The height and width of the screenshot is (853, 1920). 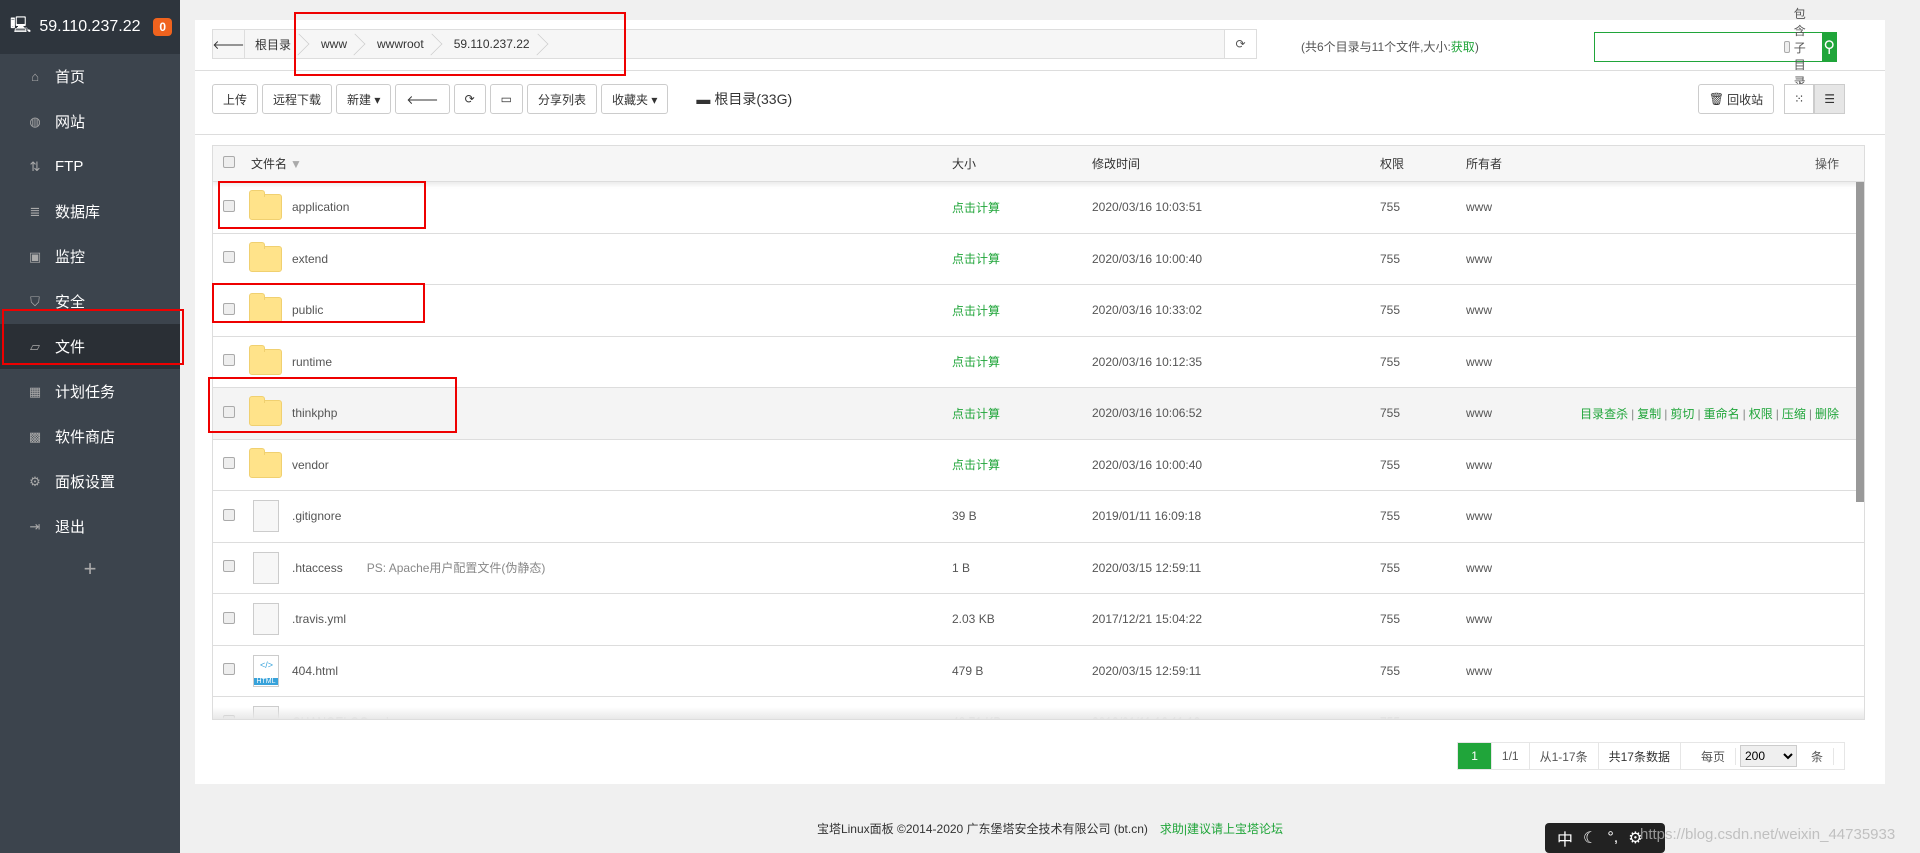 What do you see at coordinates (1860, 342) in the screenshot?
I see `table-scrollbar` at bounding box center [1860, 342].